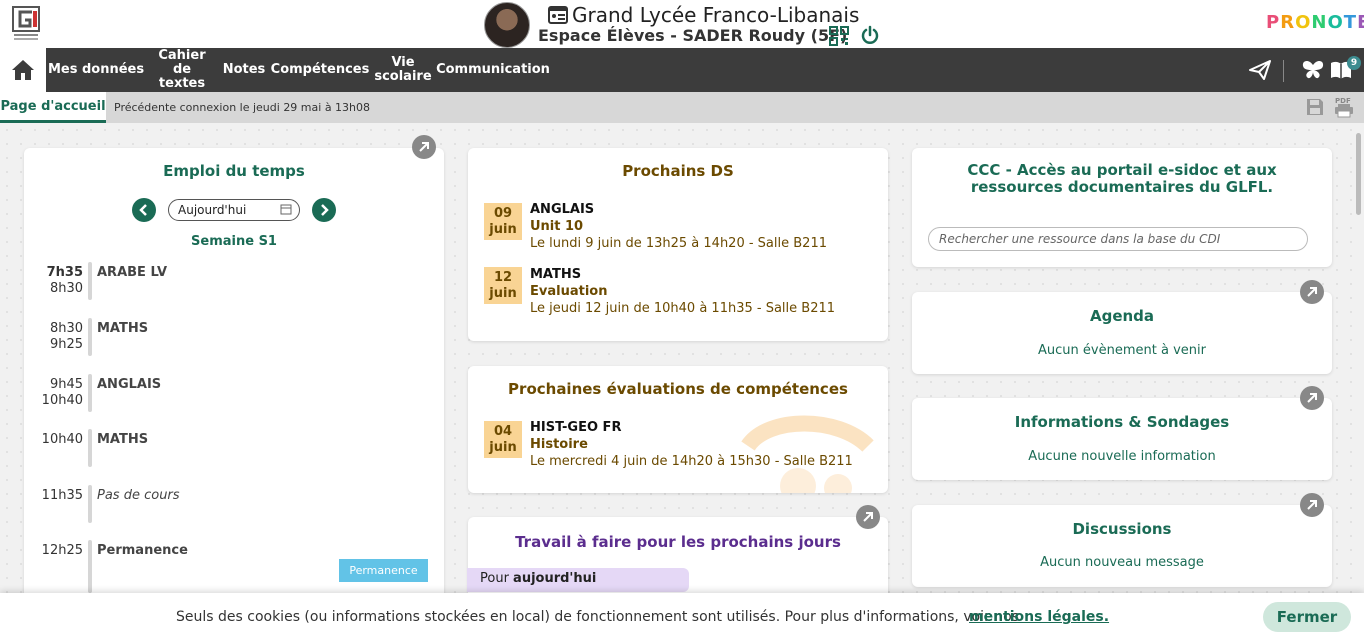 This screenshot has height=637, width=1364. I want to click on competence-subject: HIST-GEO FR, so click(576, 427).